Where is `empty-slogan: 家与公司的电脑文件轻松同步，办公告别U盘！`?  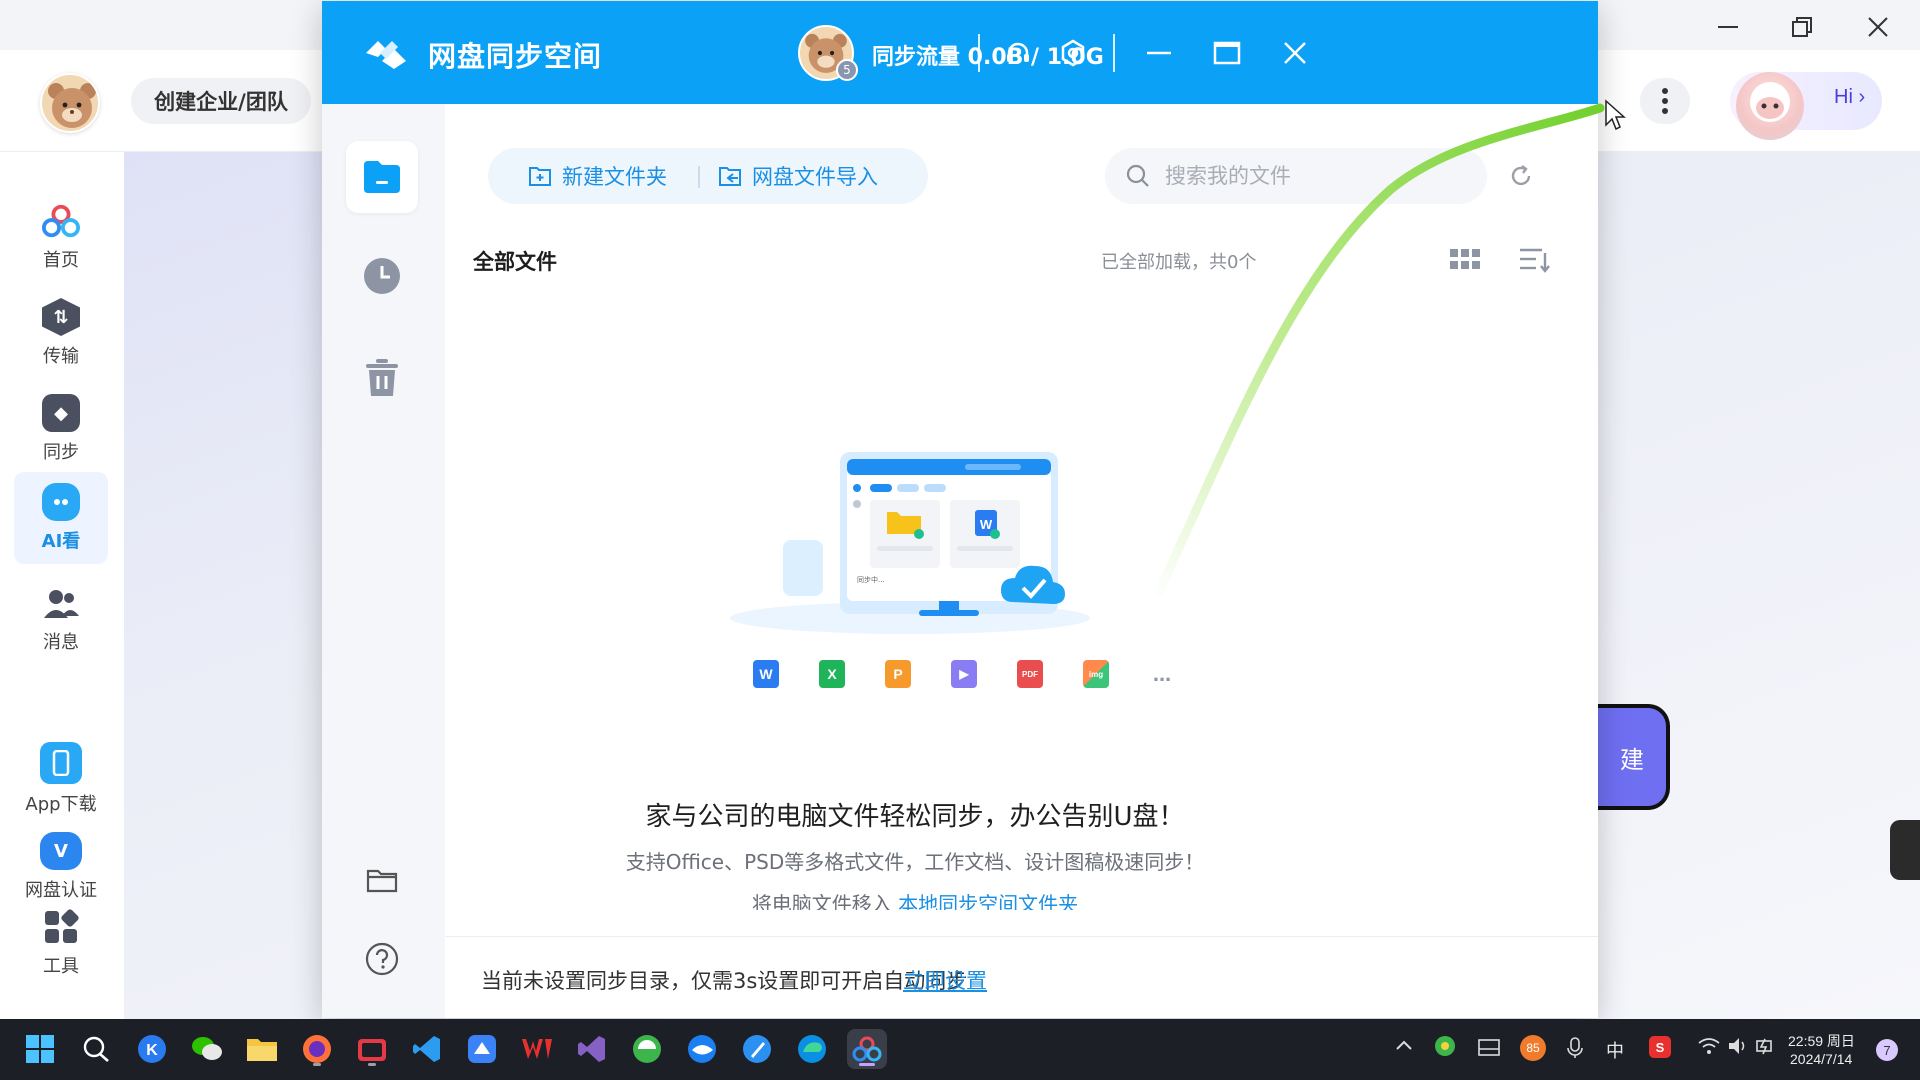
empty-slogan: 家与公司的电脑文件轻松同步，办公告别U盘！ is located at coordinates (915, 817).